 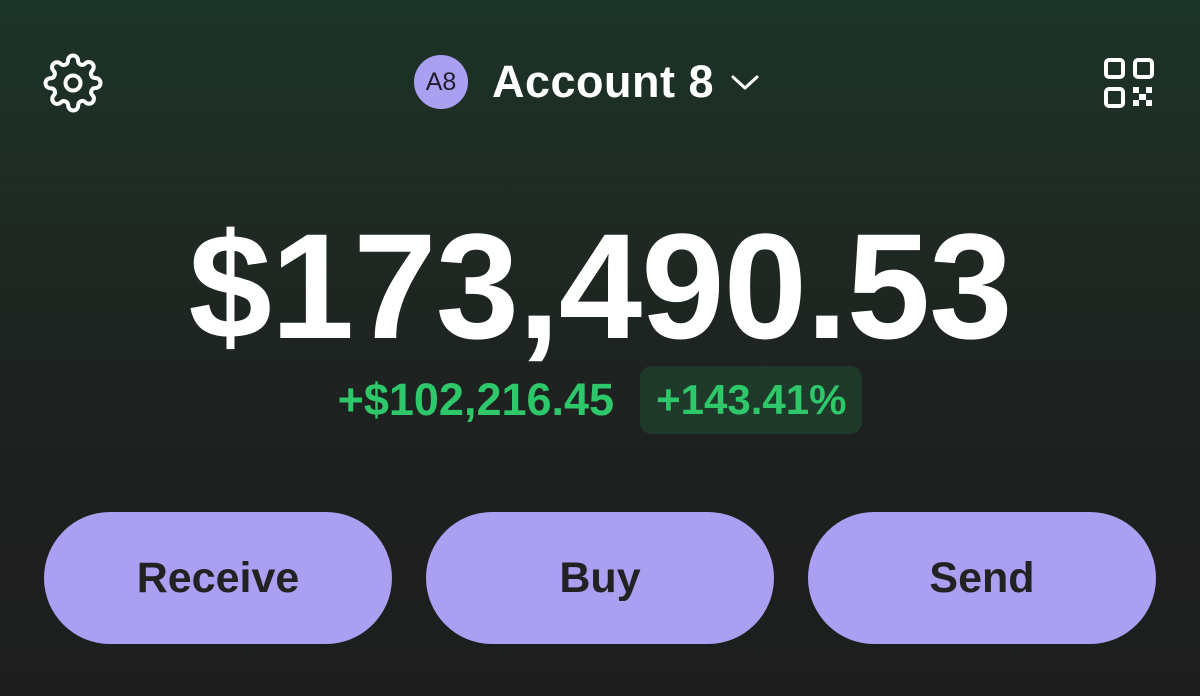 I want to click on gear-icon, so click(x=73, y=83).